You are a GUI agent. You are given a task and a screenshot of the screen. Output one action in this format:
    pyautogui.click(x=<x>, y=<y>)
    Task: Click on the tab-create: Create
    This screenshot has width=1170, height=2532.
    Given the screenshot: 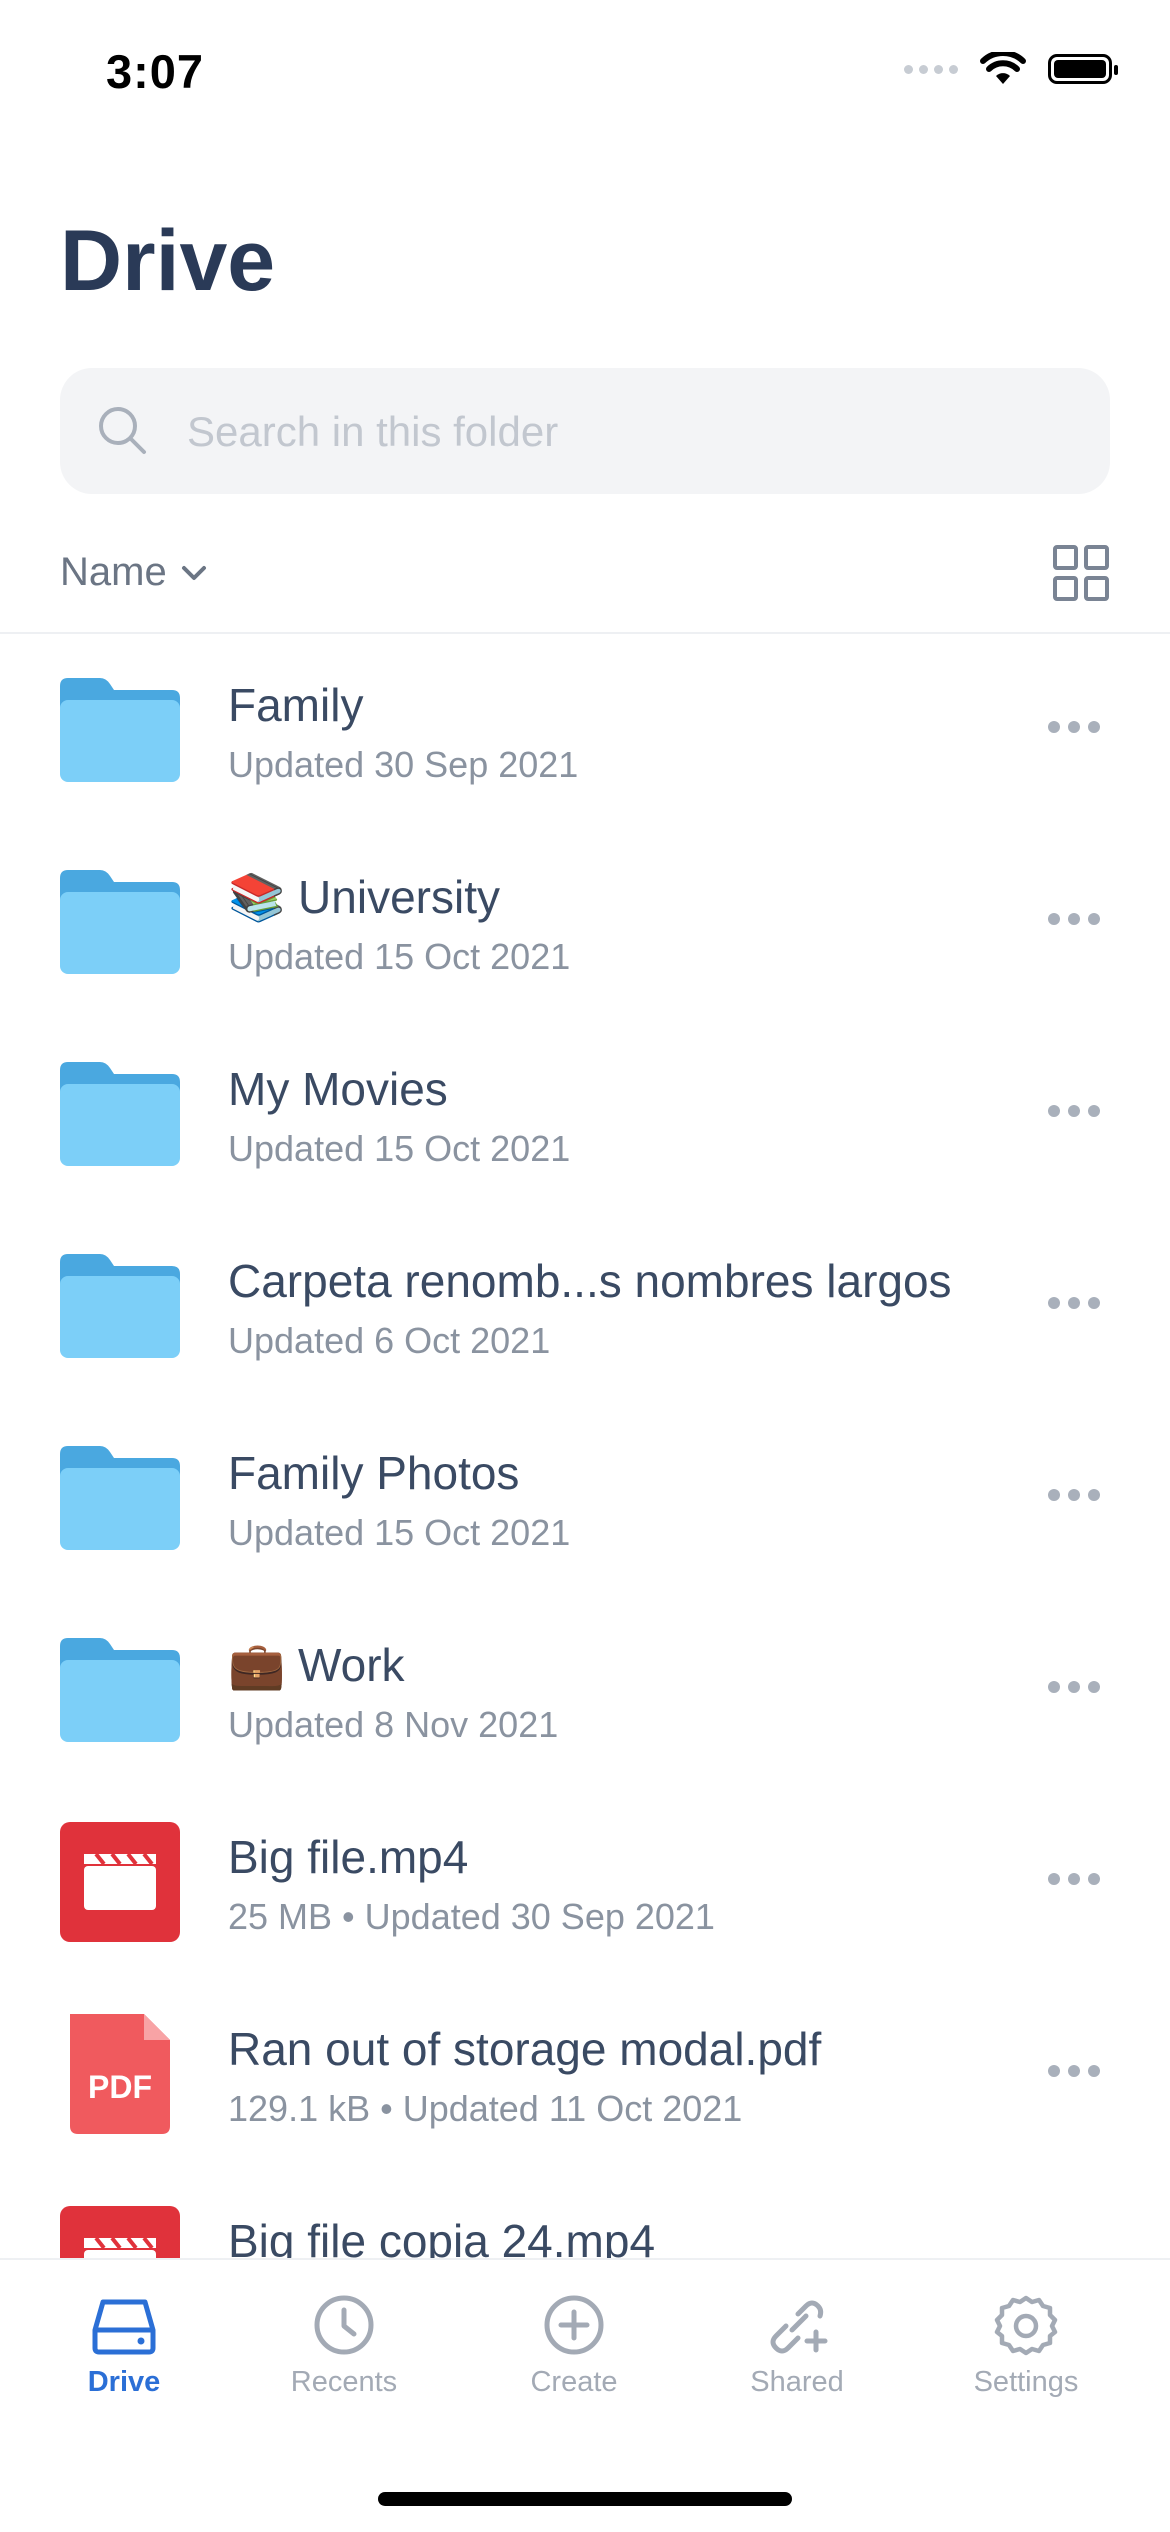 What is the action you would take?
    pyautogui.click(x=574, y=2344)
    